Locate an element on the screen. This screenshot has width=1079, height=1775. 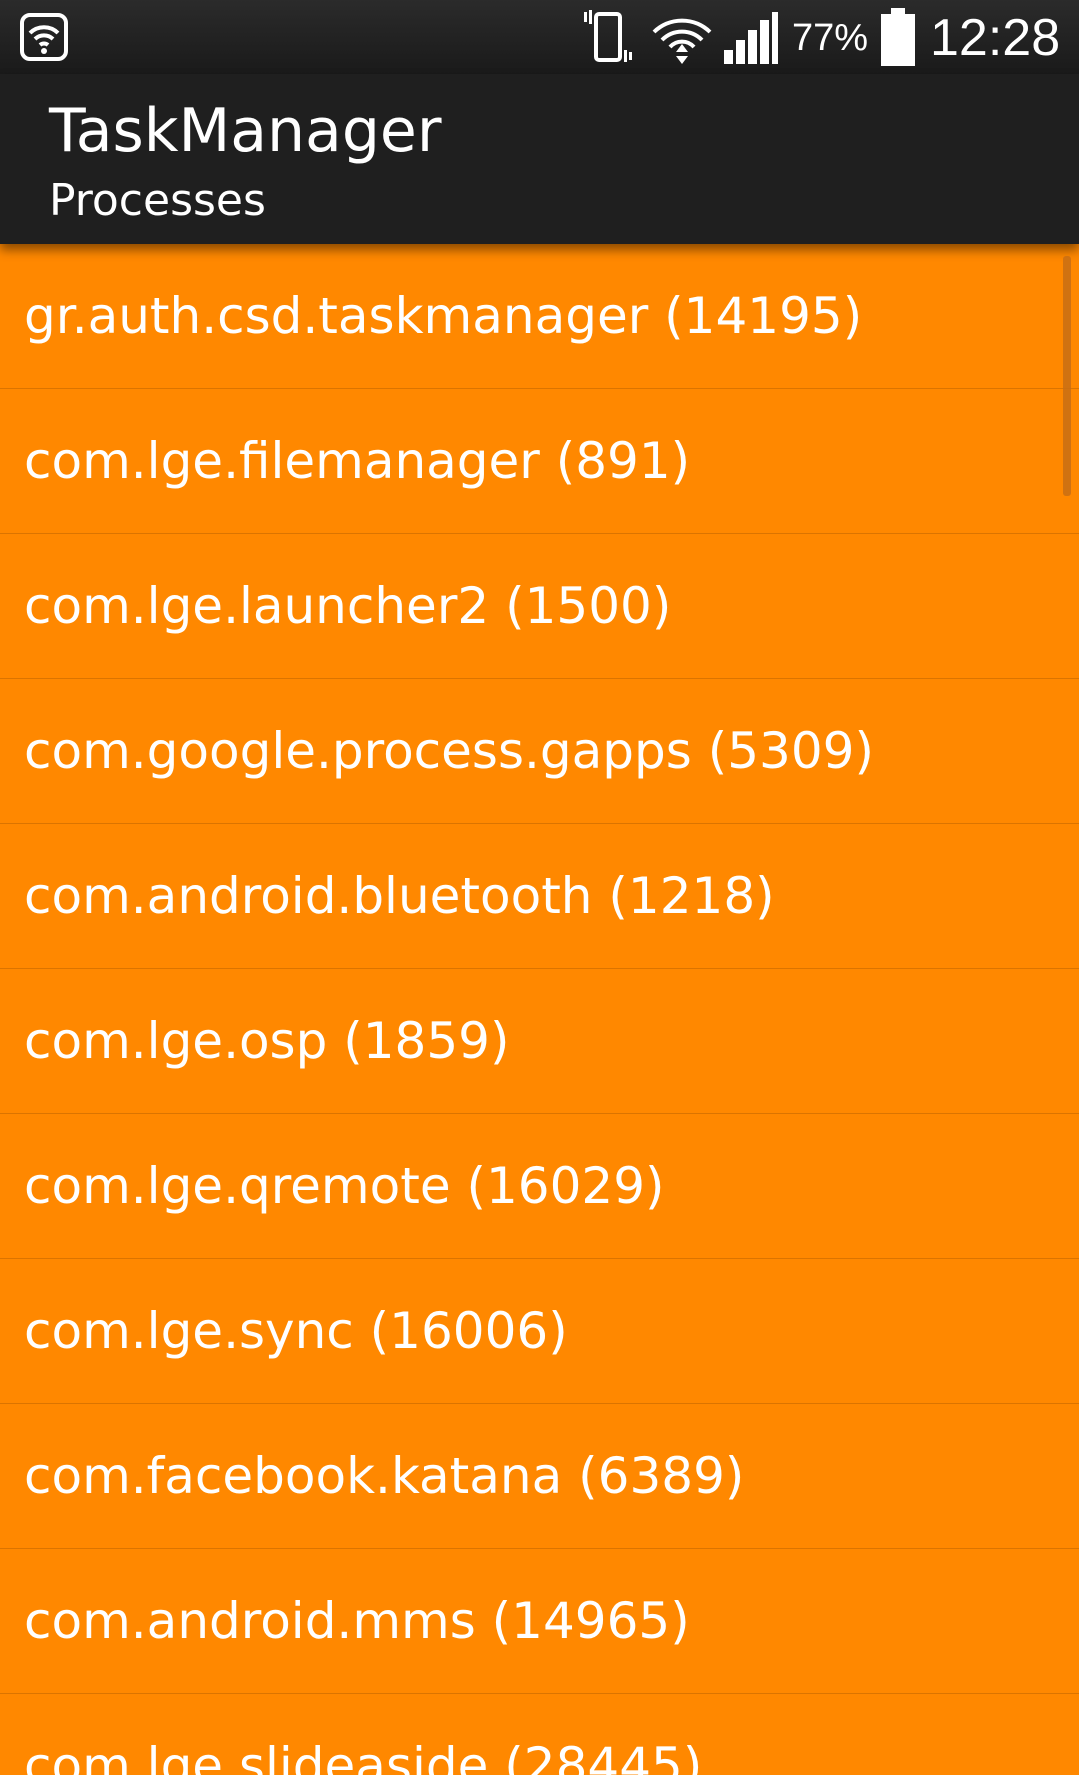
process-list-item: com.android.mms (14965) is located at coordinates (539, 1621).